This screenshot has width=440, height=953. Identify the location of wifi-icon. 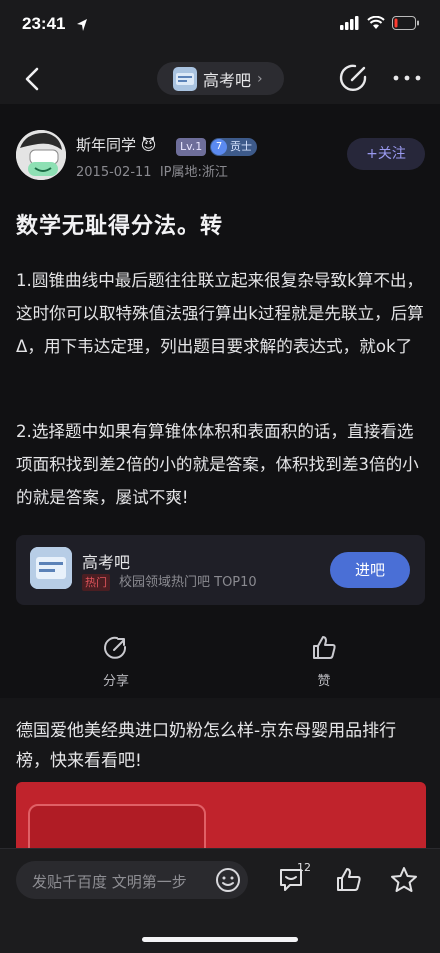
(376, 22).